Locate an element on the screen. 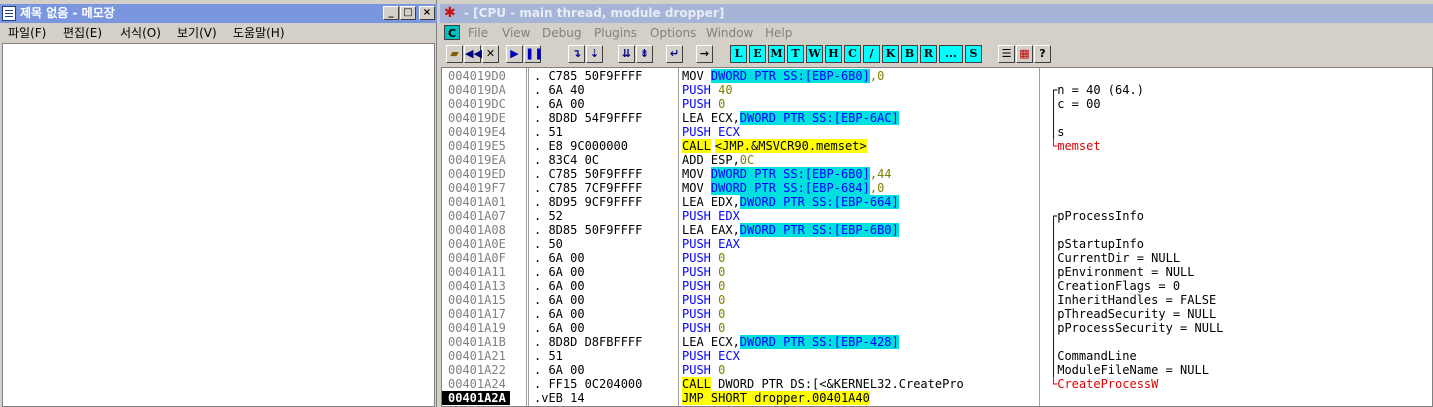 This screenshot has height=407, width=1433. memory-map-button: M is located at coordinates (776, 54).